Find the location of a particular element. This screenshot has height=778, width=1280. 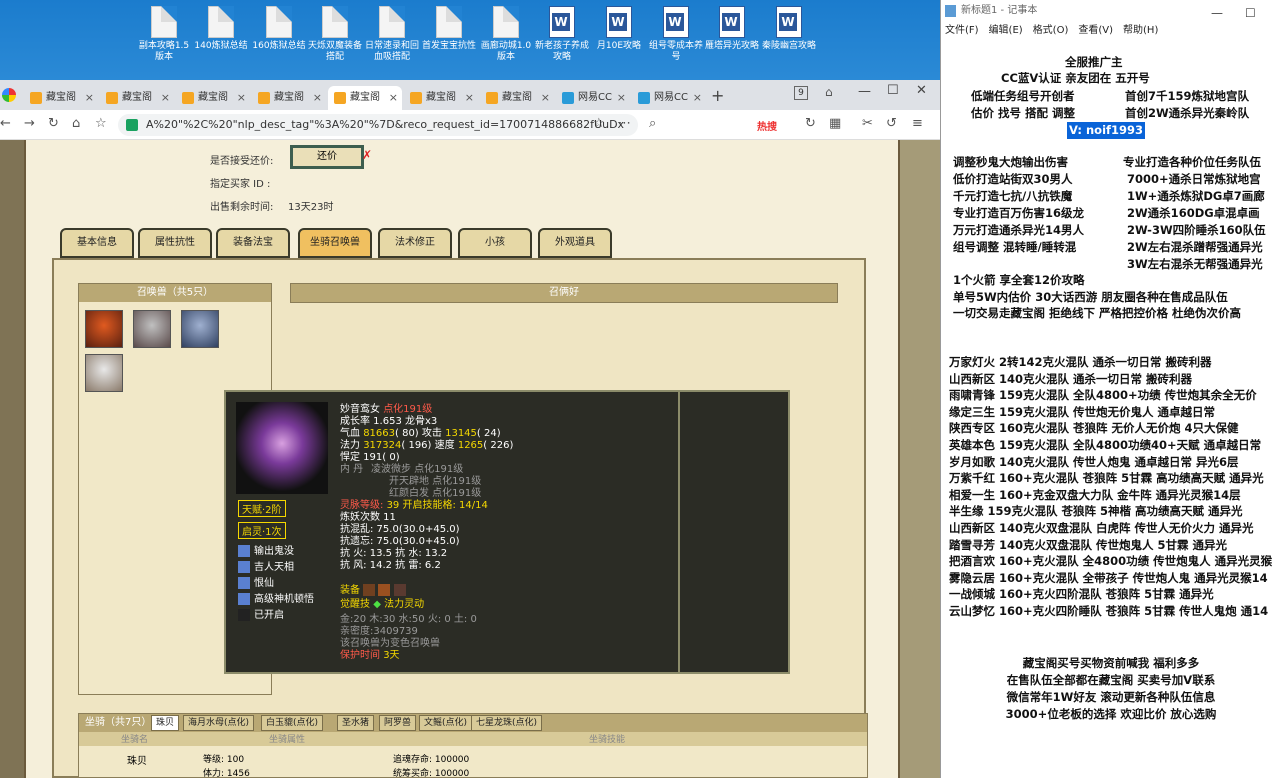

pet-skill: 输出鬼没 is located at coordinates (266, 549).